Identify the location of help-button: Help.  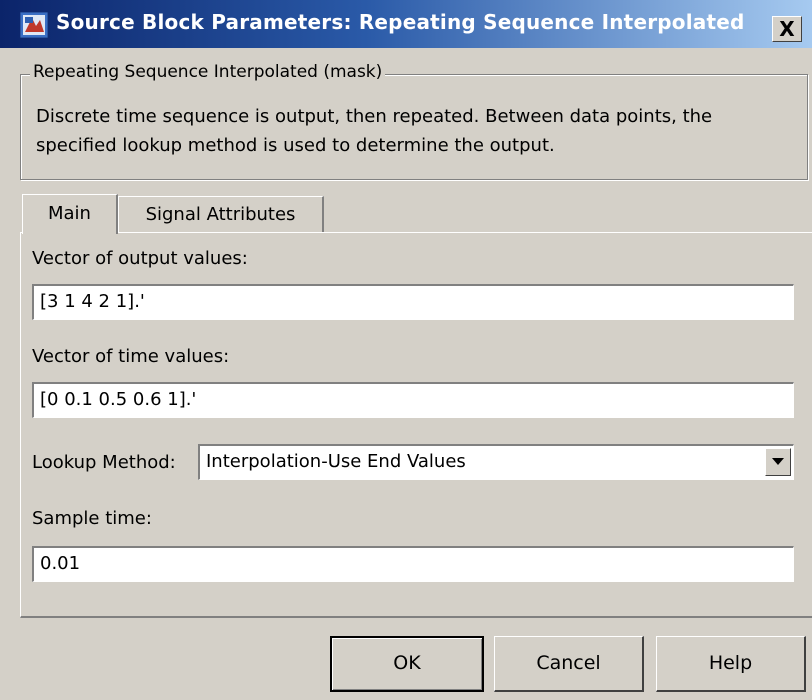
(731, 664).